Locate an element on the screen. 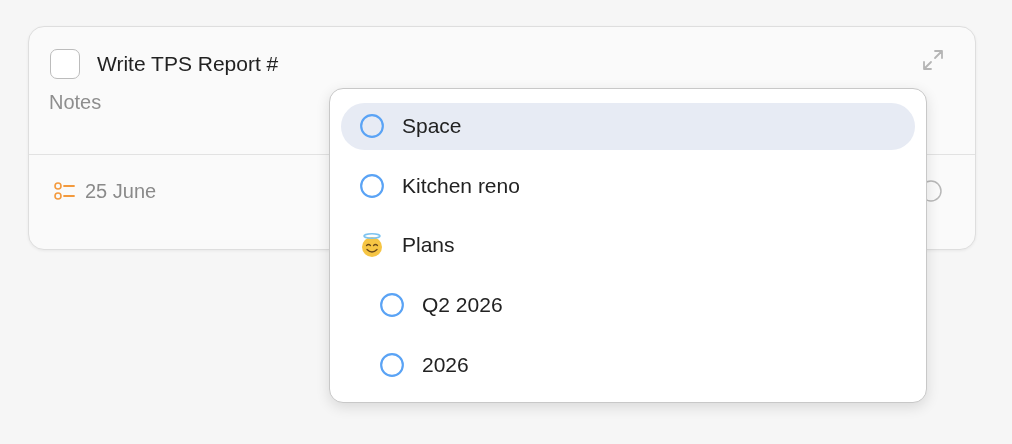 The height and width of the screenshot is (444, 1012). menu-item: 2026 is located at coordinates (628, 364).